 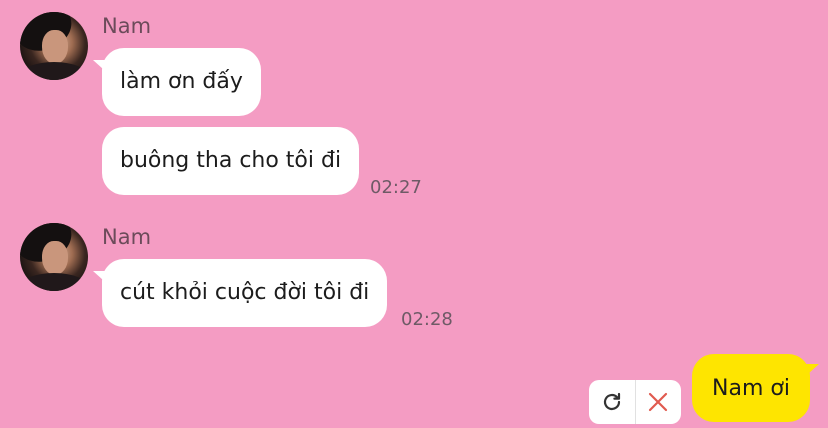 I want to click on resend-button, so click(x=612, y=402).